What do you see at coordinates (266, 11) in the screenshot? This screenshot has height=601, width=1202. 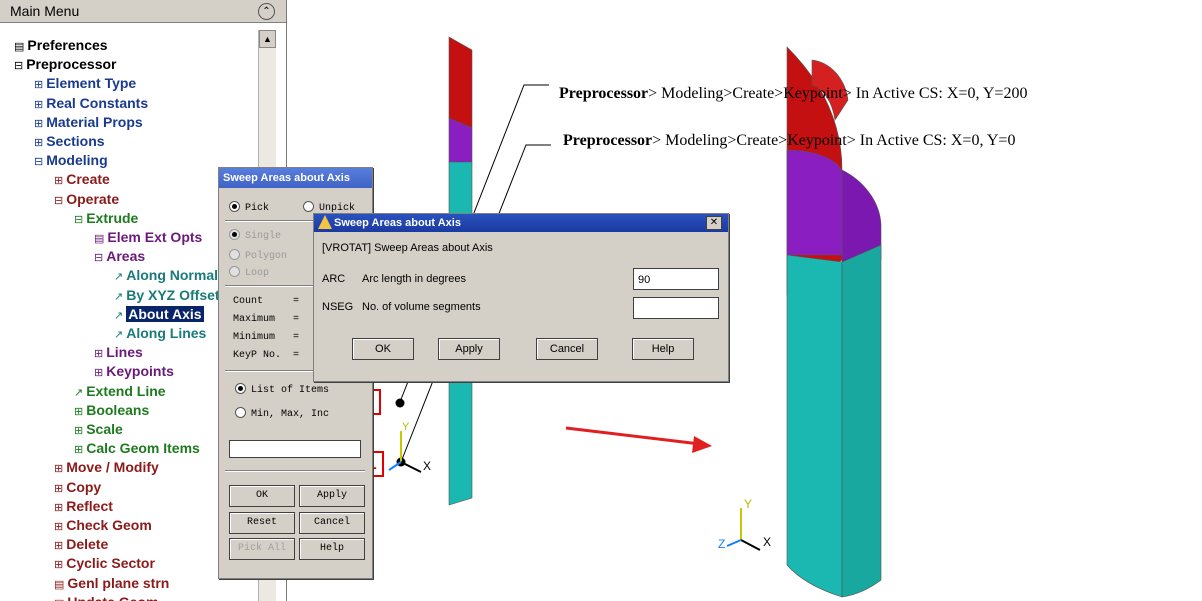 I see `double-chevron-up-icon: ⌃` at bounding box center [266, 11].